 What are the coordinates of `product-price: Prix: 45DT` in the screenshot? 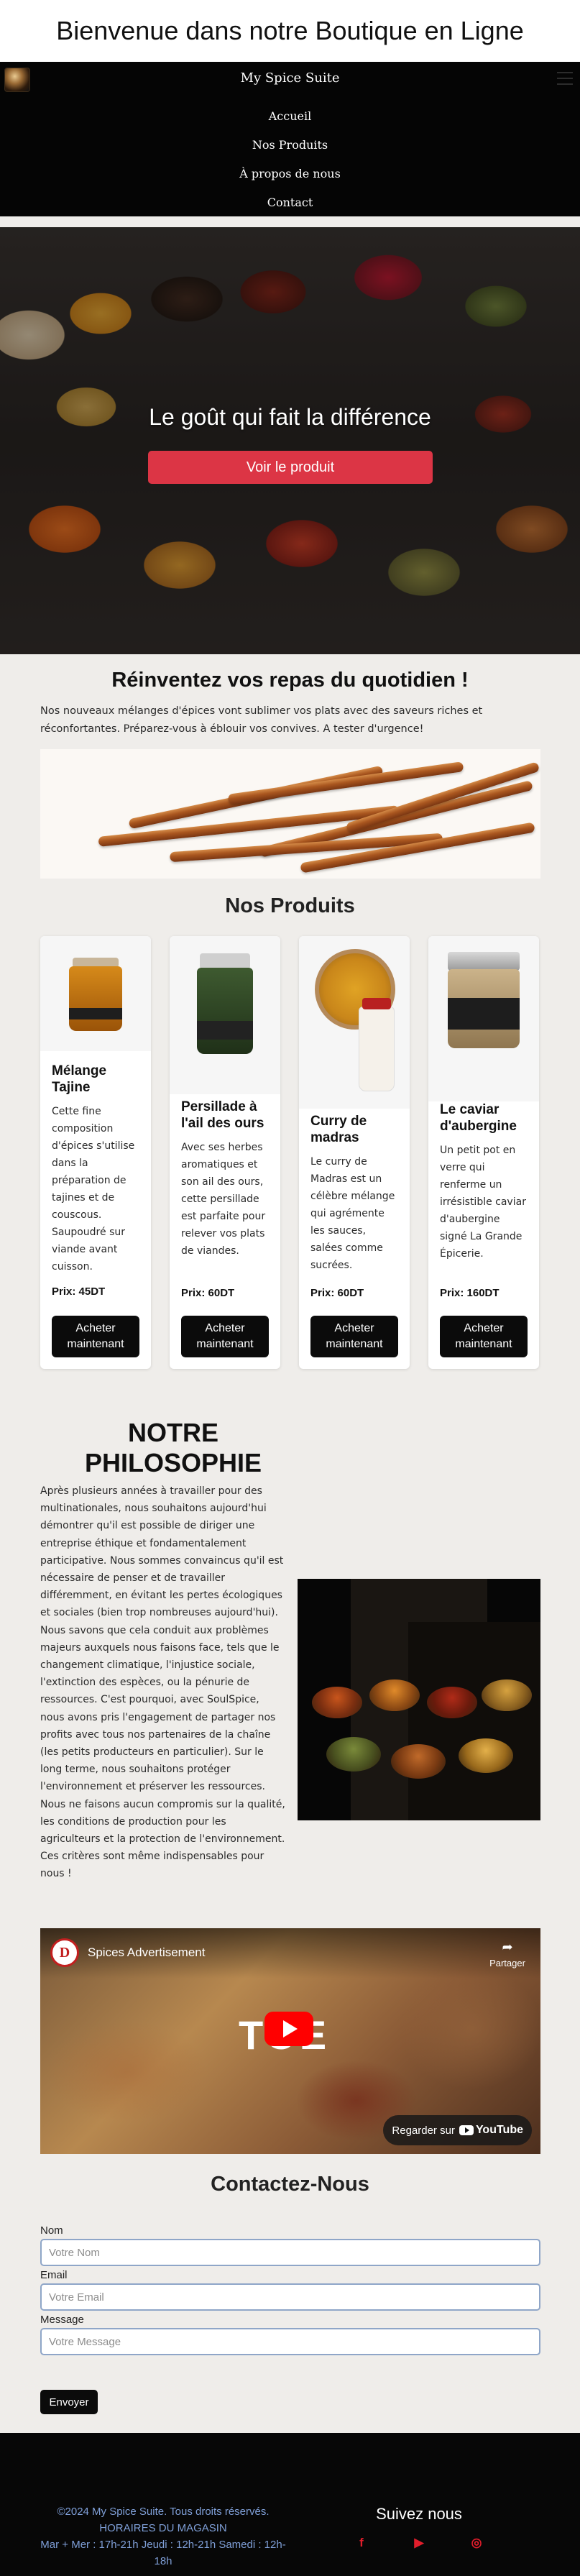 It's located at (79, 1291).